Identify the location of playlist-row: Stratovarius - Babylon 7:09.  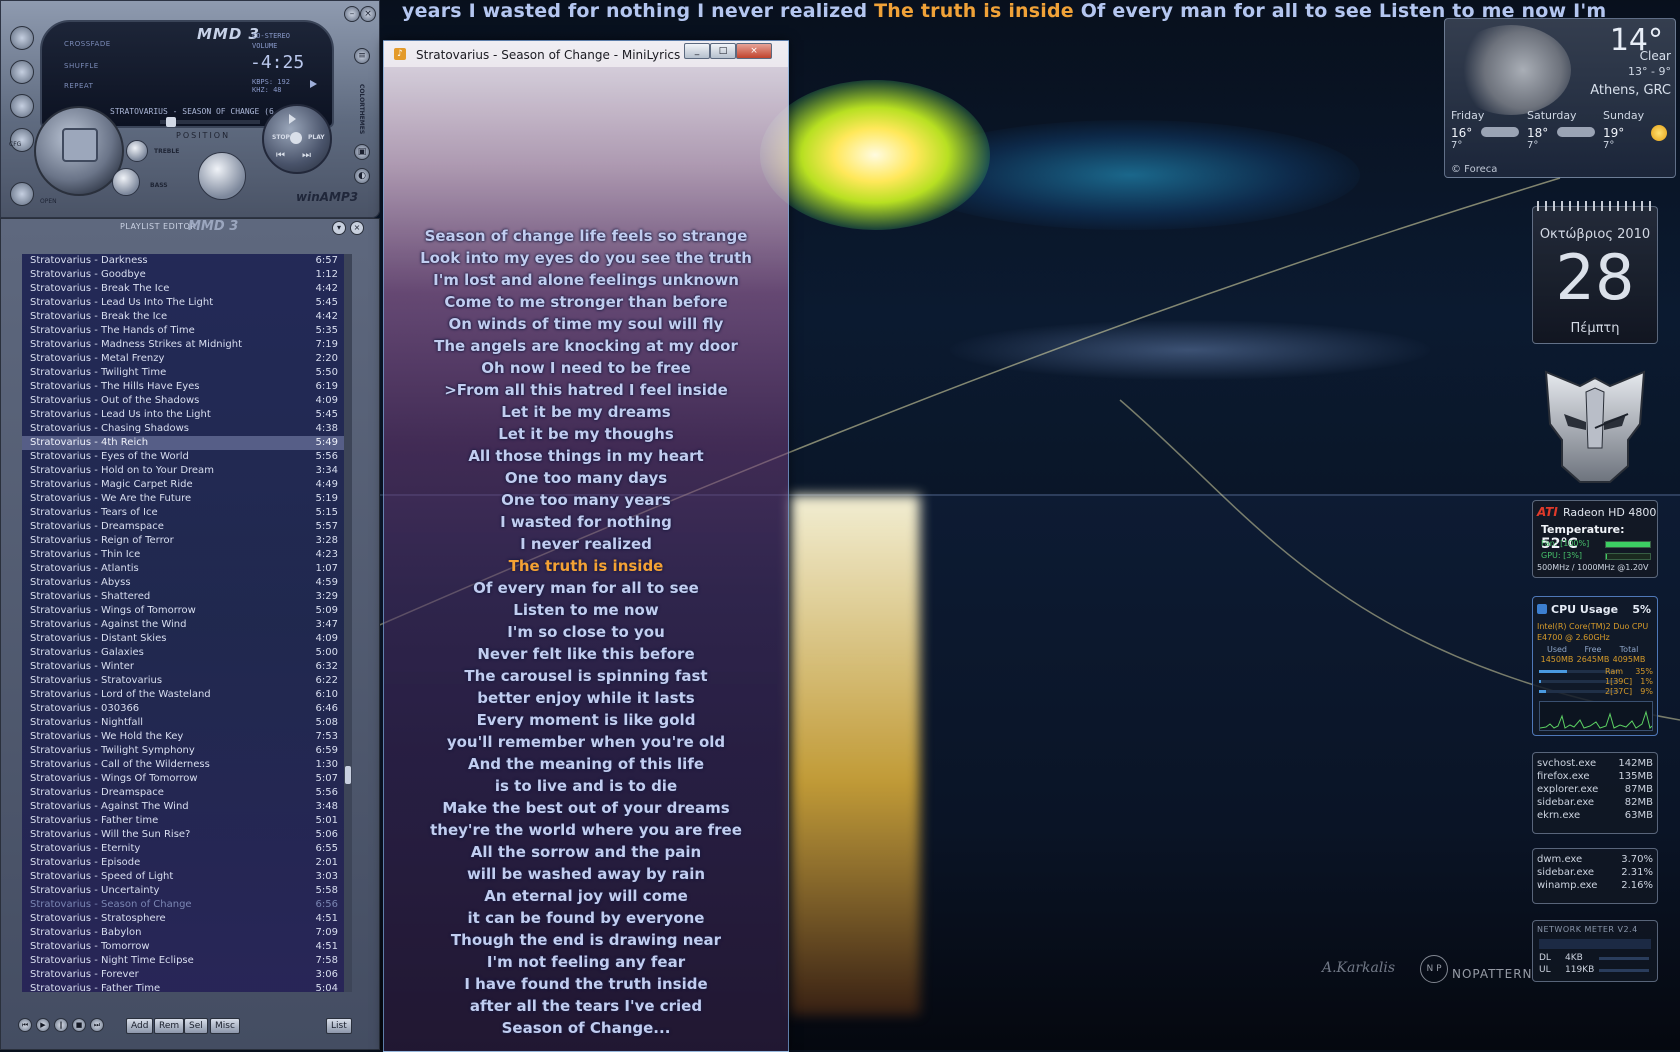
(183, 933).